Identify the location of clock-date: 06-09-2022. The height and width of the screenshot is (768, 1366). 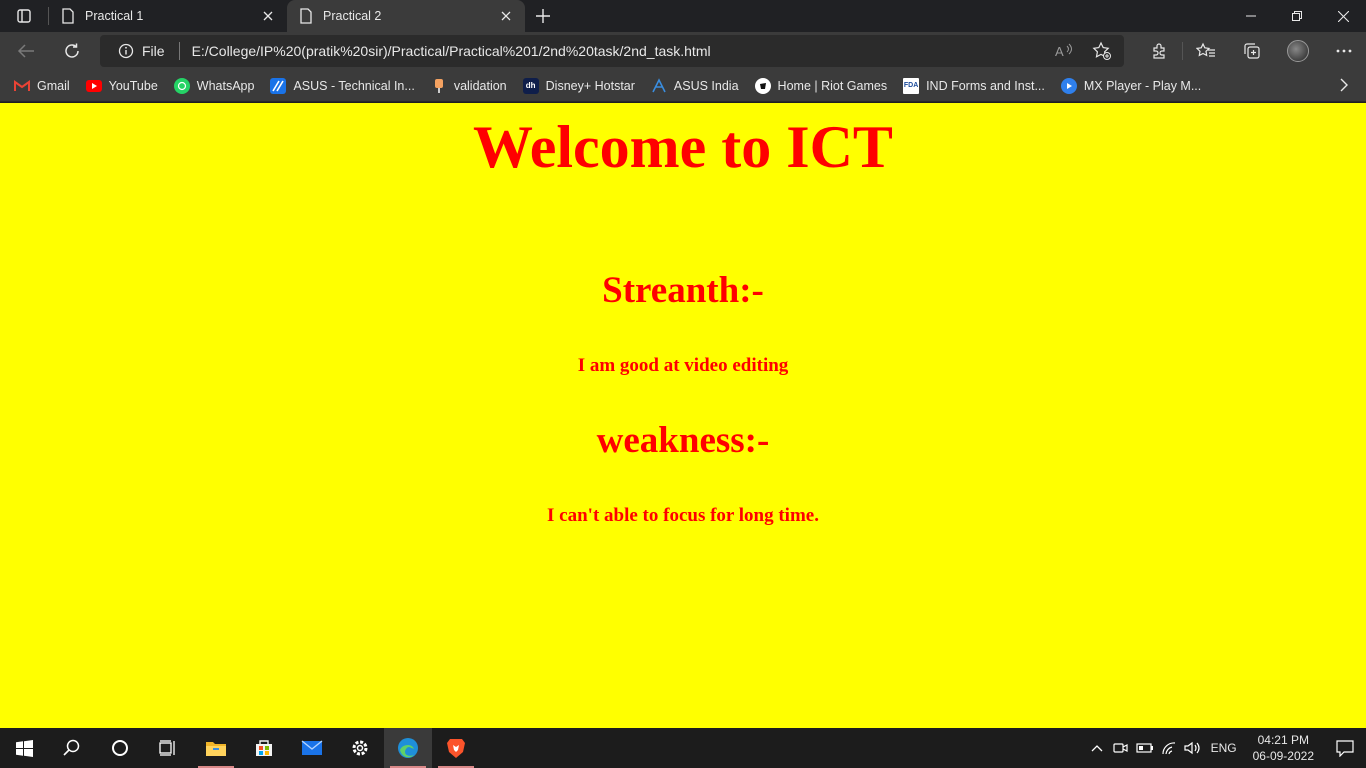
(1283, 756).